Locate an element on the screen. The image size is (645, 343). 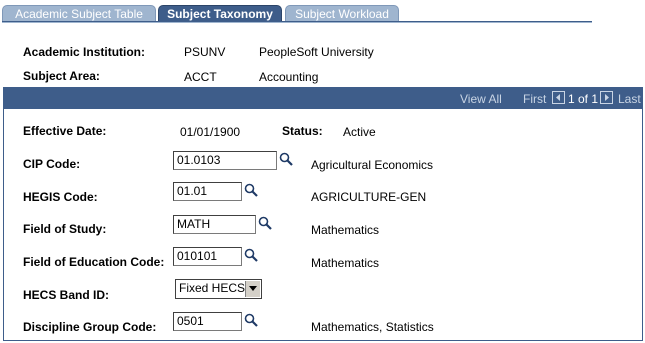
cip-code-lookup-icon is located at coordinates (286, 159).